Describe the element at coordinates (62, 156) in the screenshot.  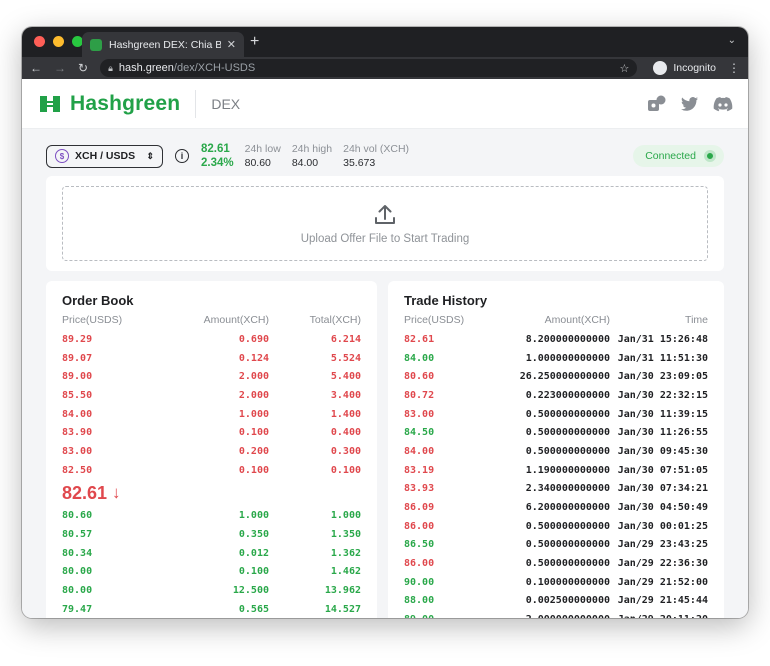
I see `dollar-coin-icon: $` at that location.